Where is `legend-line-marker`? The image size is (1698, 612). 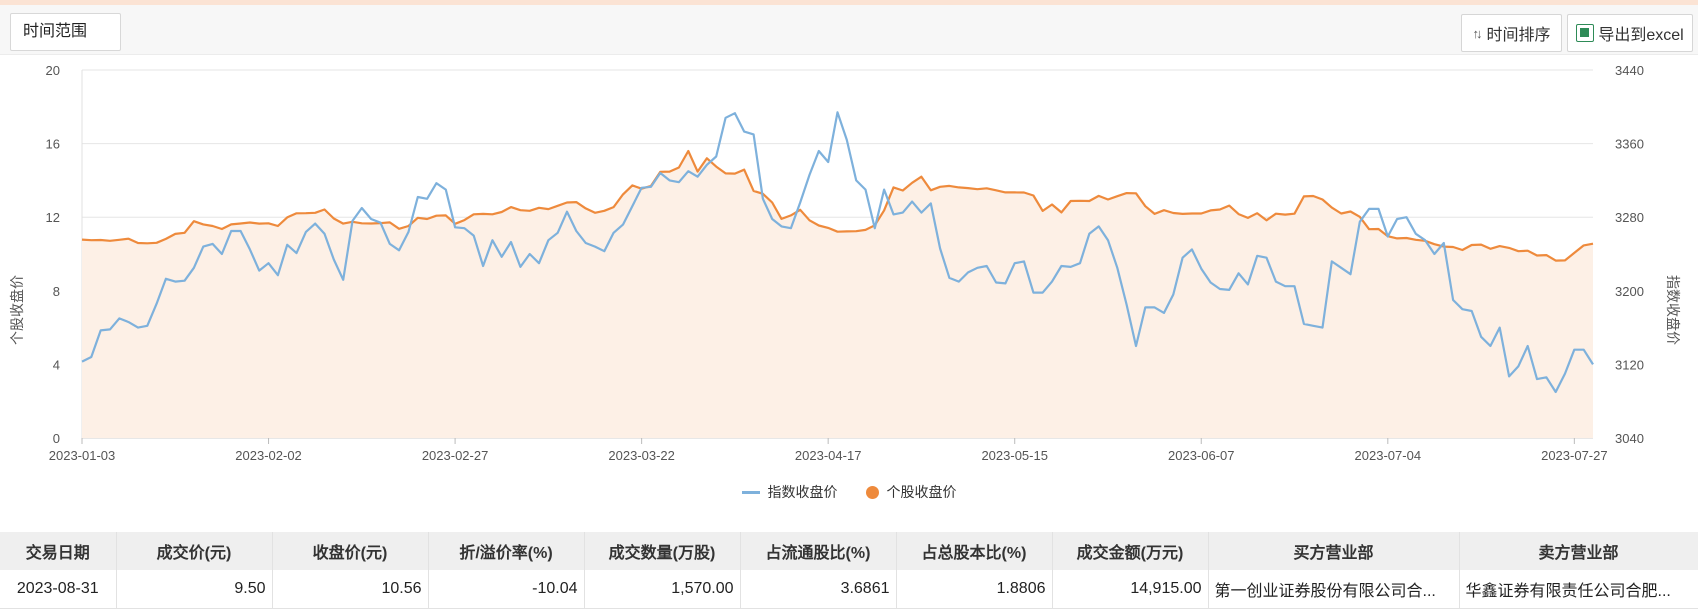
legend-line-marker is located at coordinates (750, 492).